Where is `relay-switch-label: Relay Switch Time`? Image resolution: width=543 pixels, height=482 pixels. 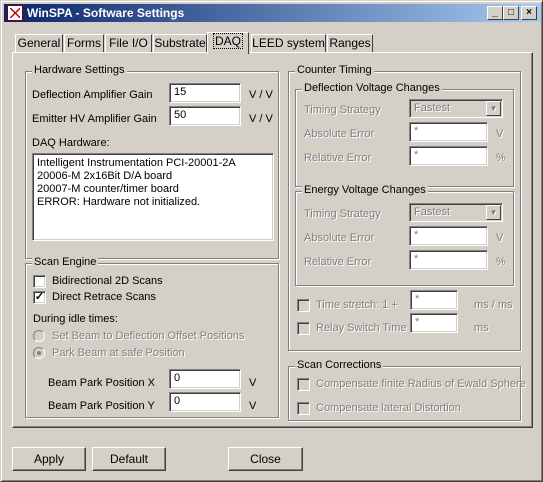
relay-switch-label: Relay Switch Time is located at coordinates (361, 328).